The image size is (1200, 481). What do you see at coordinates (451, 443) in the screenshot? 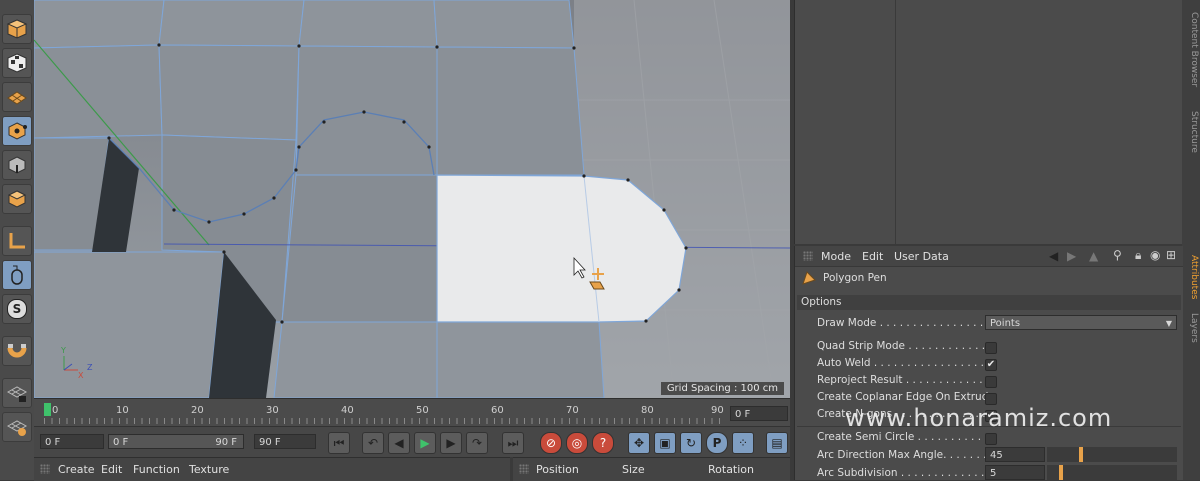
I see `next-frame-icon: ▶` at bounding box center [451, 443].